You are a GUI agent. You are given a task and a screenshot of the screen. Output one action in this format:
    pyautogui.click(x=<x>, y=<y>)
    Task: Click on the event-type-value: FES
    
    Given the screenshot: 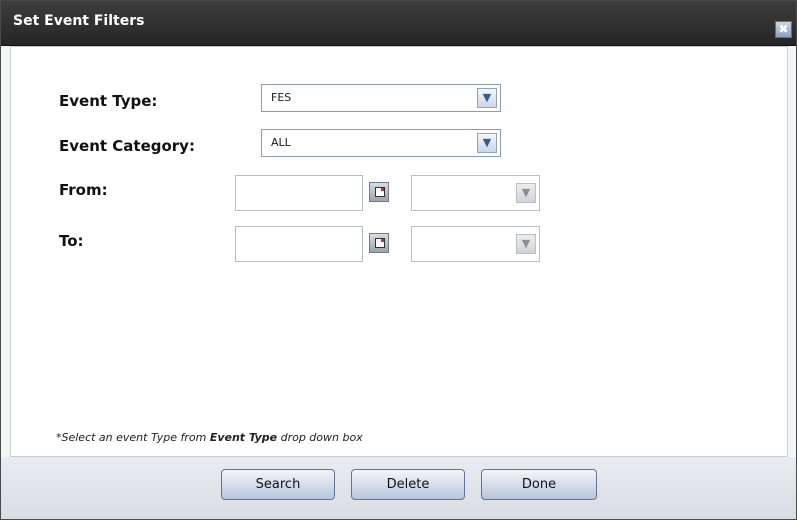 What is the action you would take?
    pyautogui.click(x=281, y=97)
    